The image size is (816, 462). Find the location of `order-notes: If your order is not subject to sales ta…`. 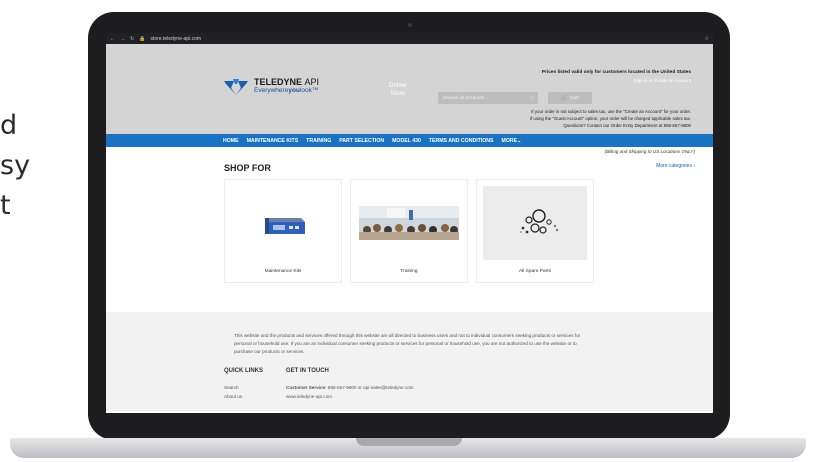

order-notes: If your order is not subject to sales ta… is located at coordinates (610, 118).